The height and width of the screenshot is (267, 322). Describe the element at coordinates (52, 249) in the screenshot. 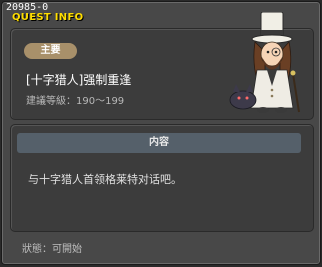

I see `quest-status: 狀態：可開始` at that location.